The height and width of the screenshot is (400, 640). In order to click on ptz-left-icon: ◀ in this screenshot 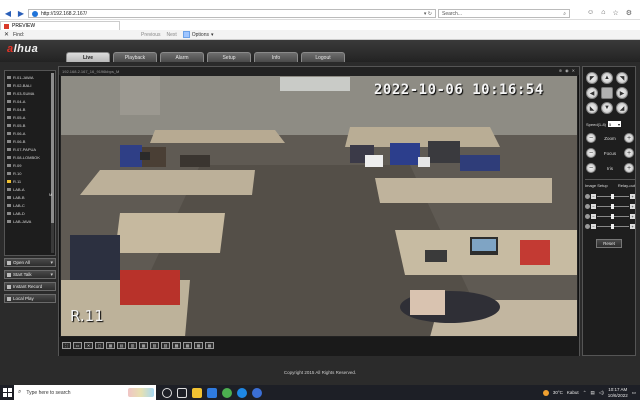, I will do `click(592, 93)`.